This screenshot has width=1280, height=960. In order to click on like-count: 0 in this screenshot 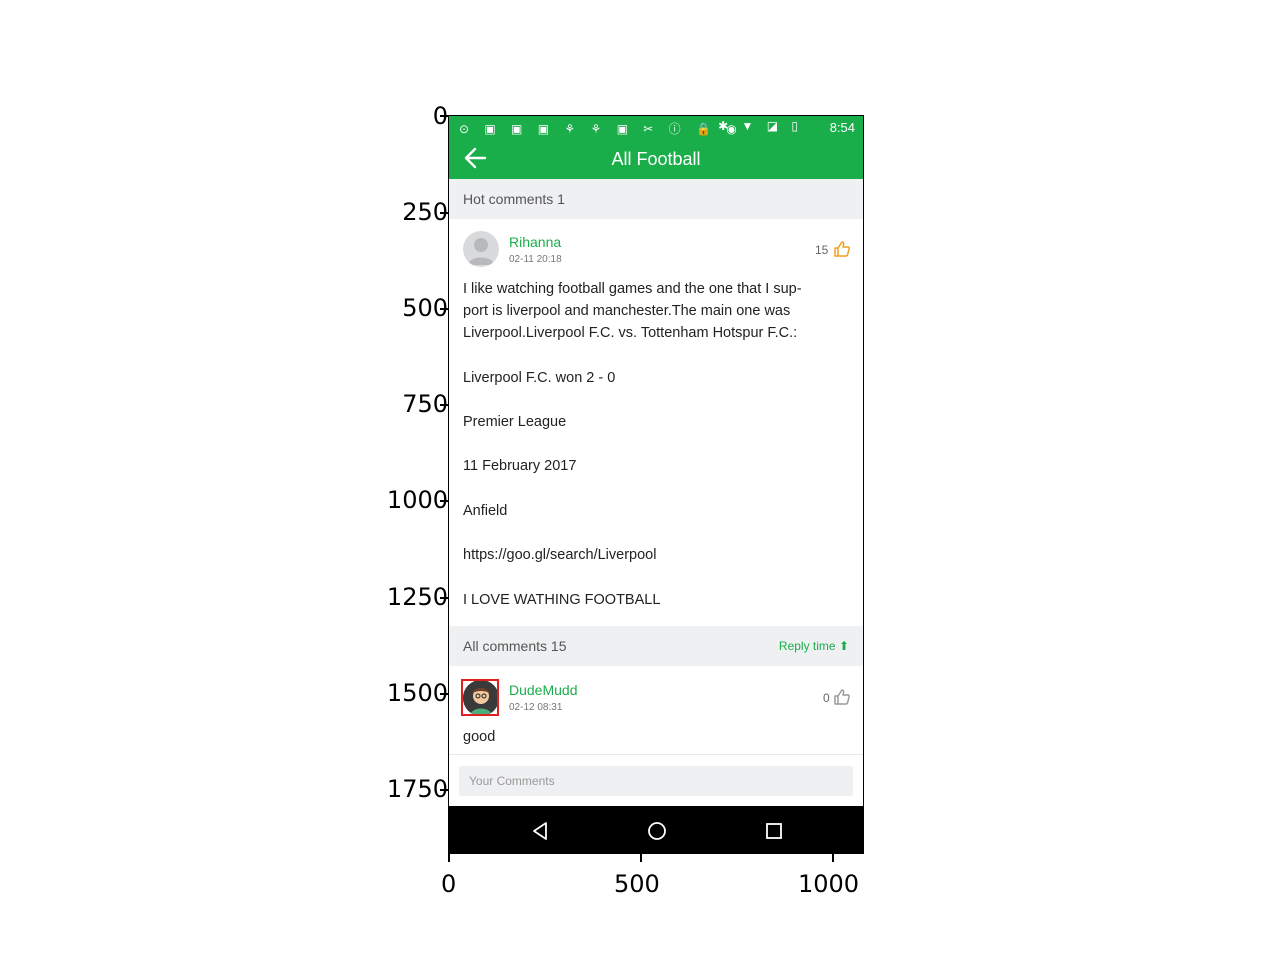, I will do `click(826, 698)`.